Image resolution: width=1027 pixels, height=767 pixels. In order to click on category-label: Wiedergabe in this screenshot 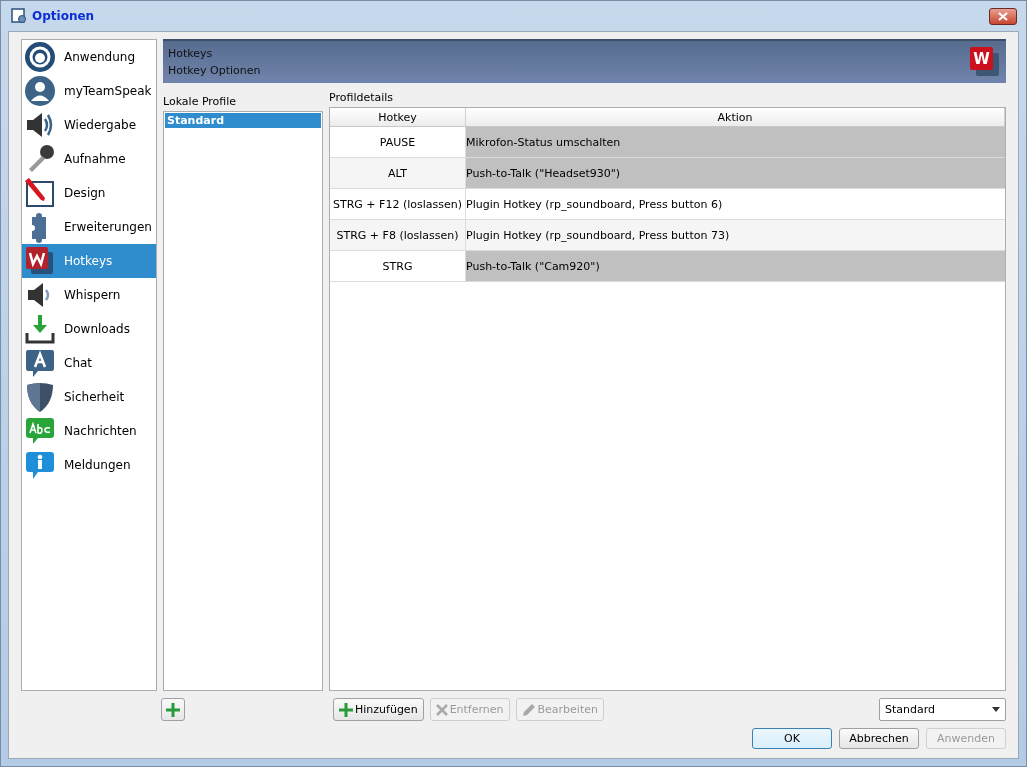, I will do `click(100, 125)`.